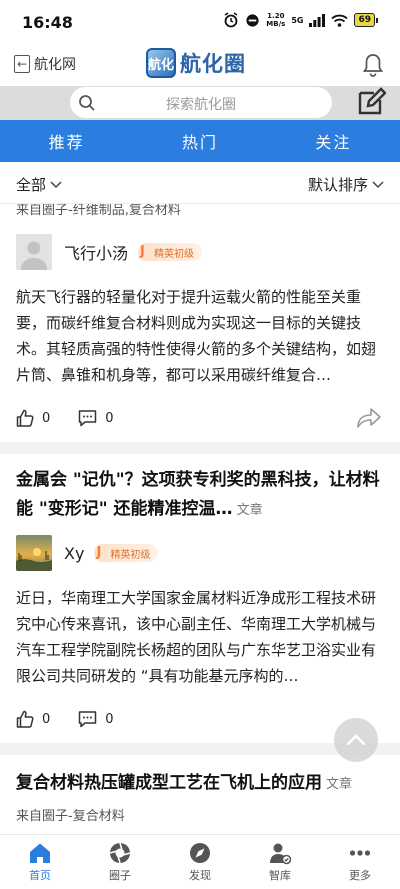 The image size is (400, 889). I want to click on nav-circles: 圈子, so click(120, 862).